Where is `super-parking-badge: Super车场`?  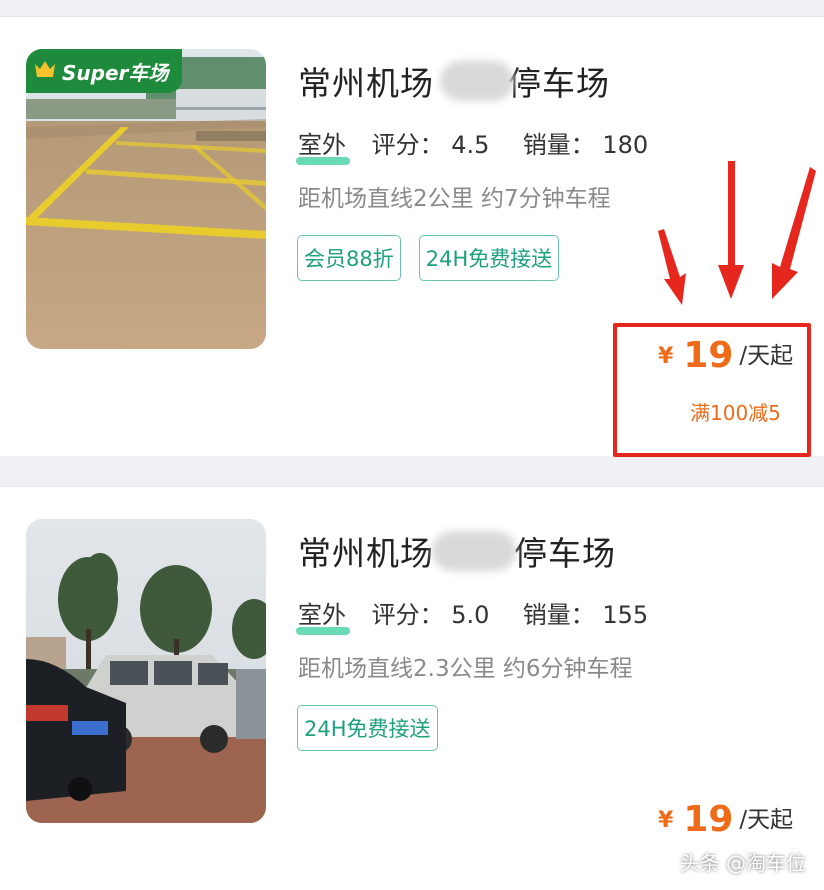 super-parking-badge: Super车场 is located at coordinates (104, 71).